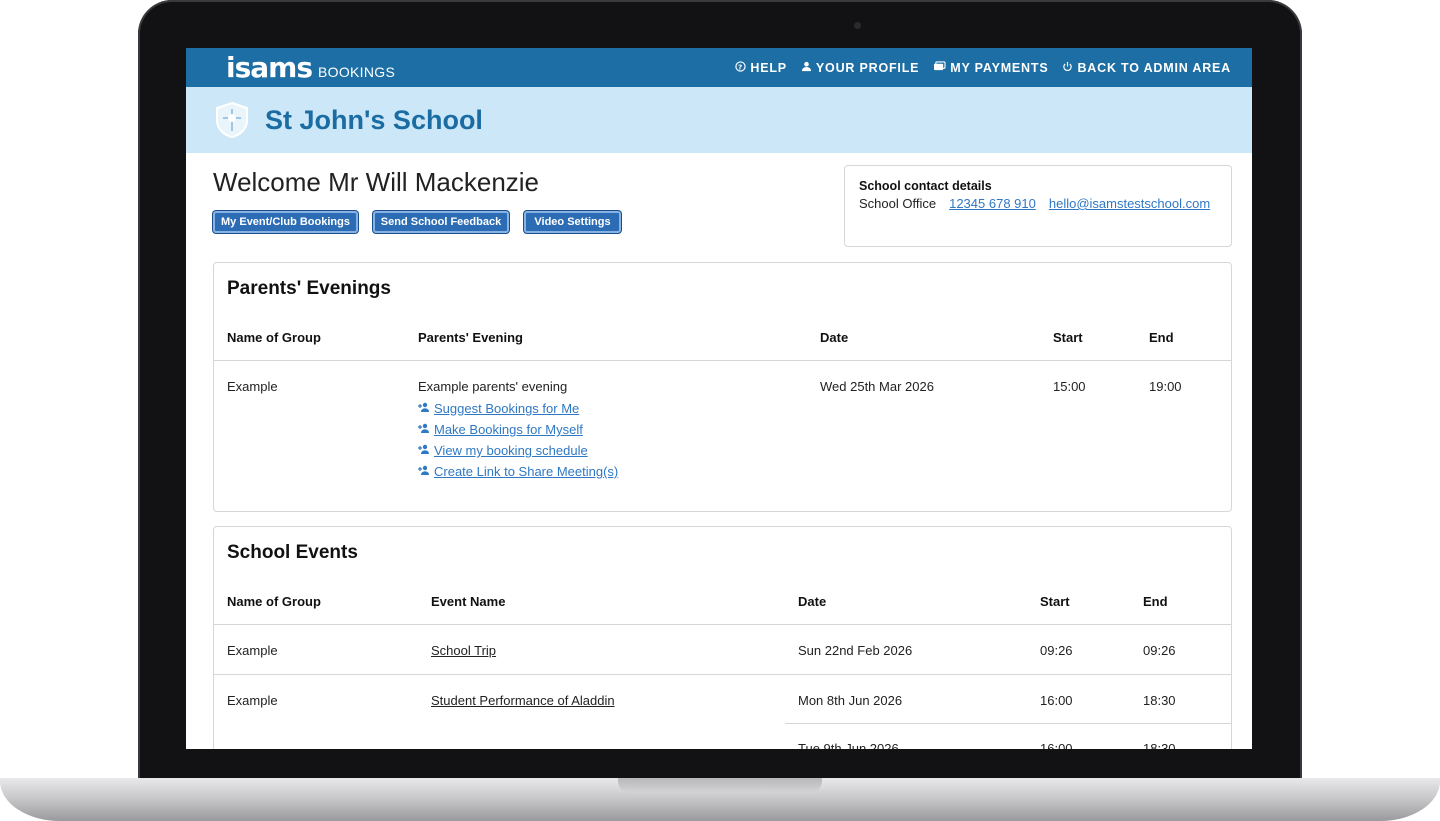  Describe the element at coordinates (992, 203) in the screenshot. I see `contact-phone-link: 12345 678 910` at that location.